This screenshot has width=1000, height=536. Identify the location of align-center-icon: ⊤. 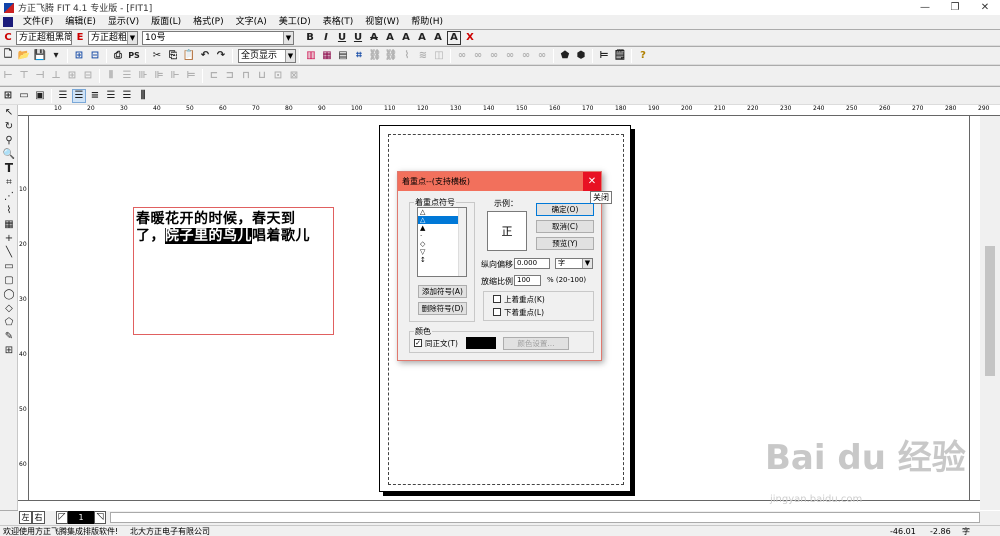
(24, 76).